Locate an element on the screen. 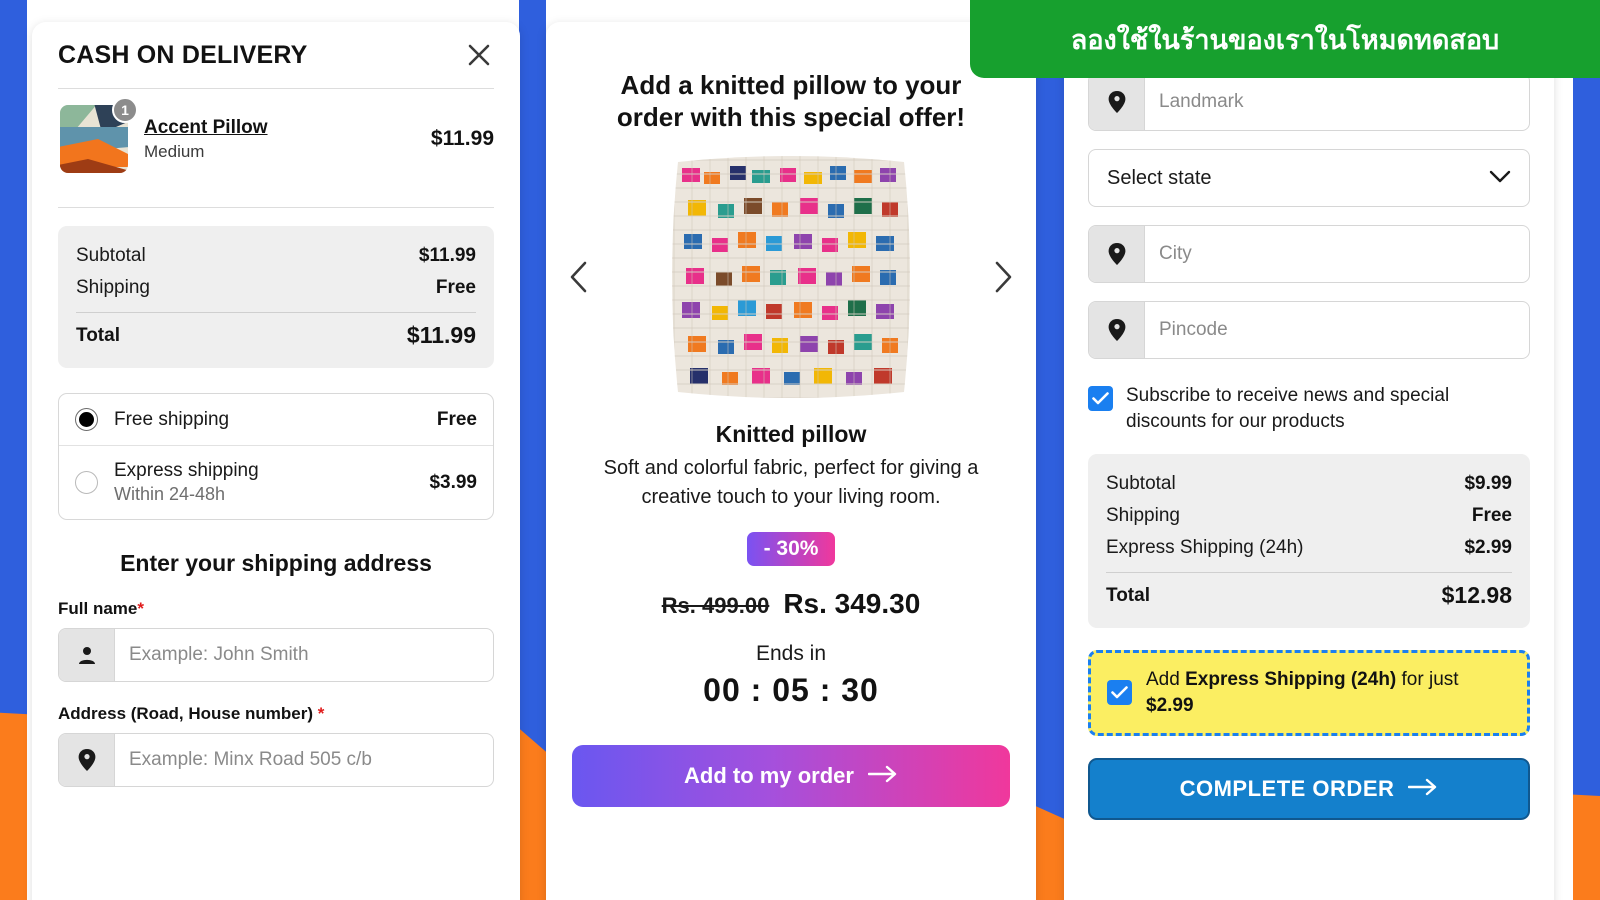  ends-in-label: Ends in is located at coordinates (791, 654).